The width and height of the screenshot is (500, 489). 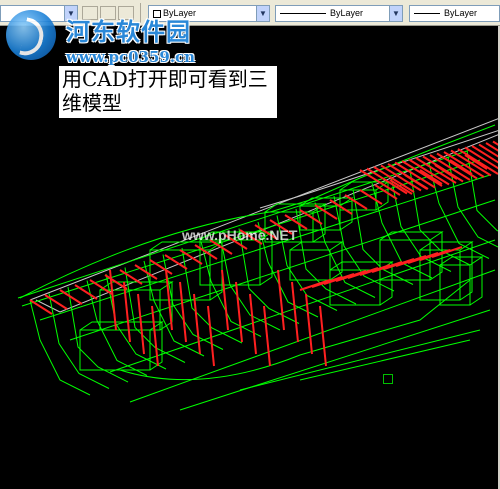 What do you see at coordinates (128, 31) in the screenshot?
I see `watermark-site-name: 河东软件园` at bounding box center [128, 31].